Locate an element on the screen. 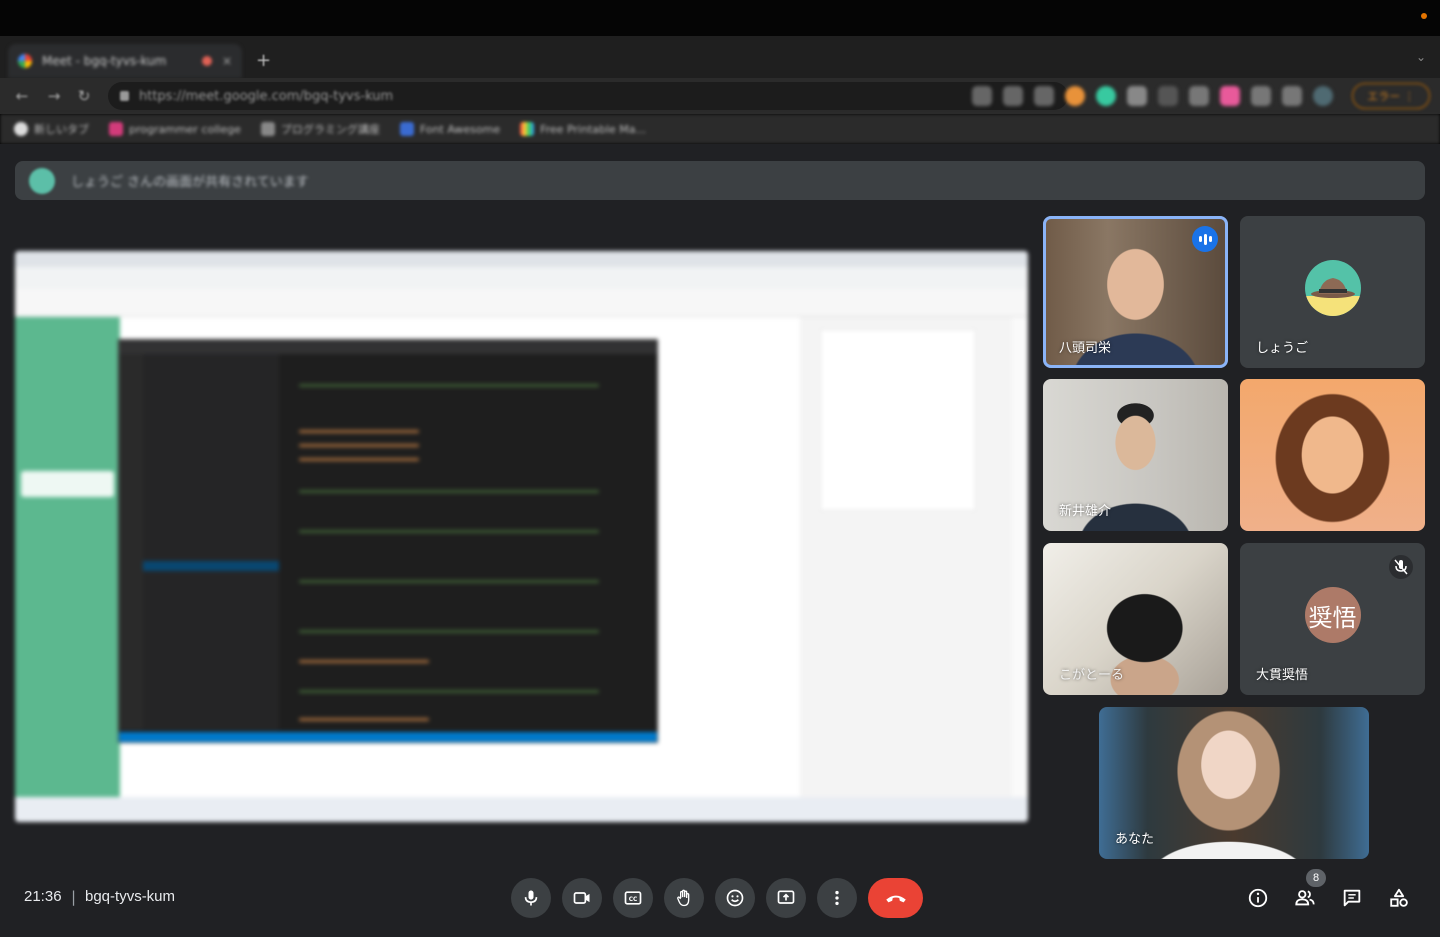 Image resolution: width=1440 pixels, height=937 pixels. bookmark-item: プログラミング講座 is located at coordinates (320, 129).